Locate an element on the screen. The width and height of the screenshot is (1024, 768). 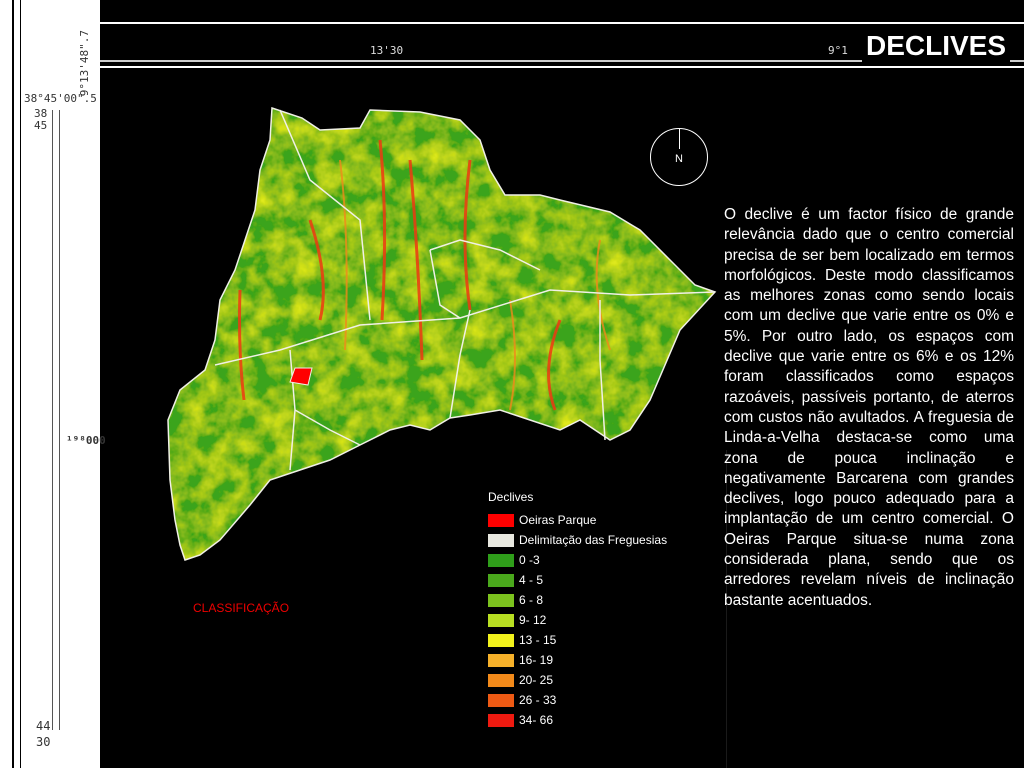
legend-label: 26 - 33 is located at coordinates (538, 700).